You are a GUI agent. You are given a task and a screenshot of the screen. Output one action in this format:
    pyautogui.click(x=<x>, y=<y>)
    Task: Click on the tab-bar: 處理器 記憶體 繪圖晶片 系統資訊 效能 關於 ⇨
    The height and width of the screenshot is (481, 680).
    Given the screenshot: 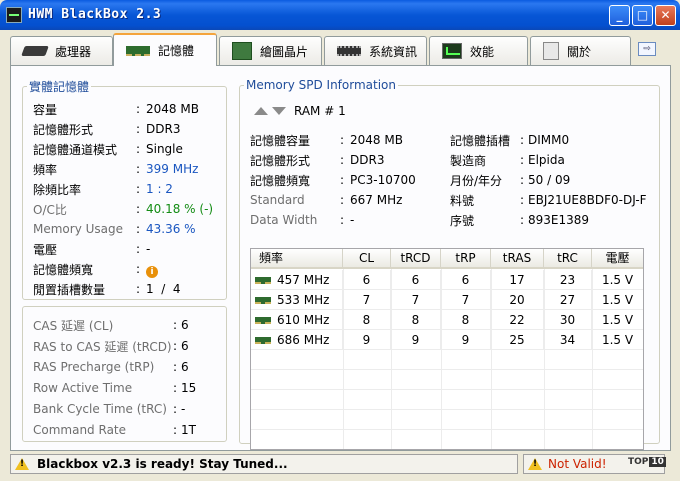 What is the action you would take?
    pyautogui.click(x=340, y=48)
    